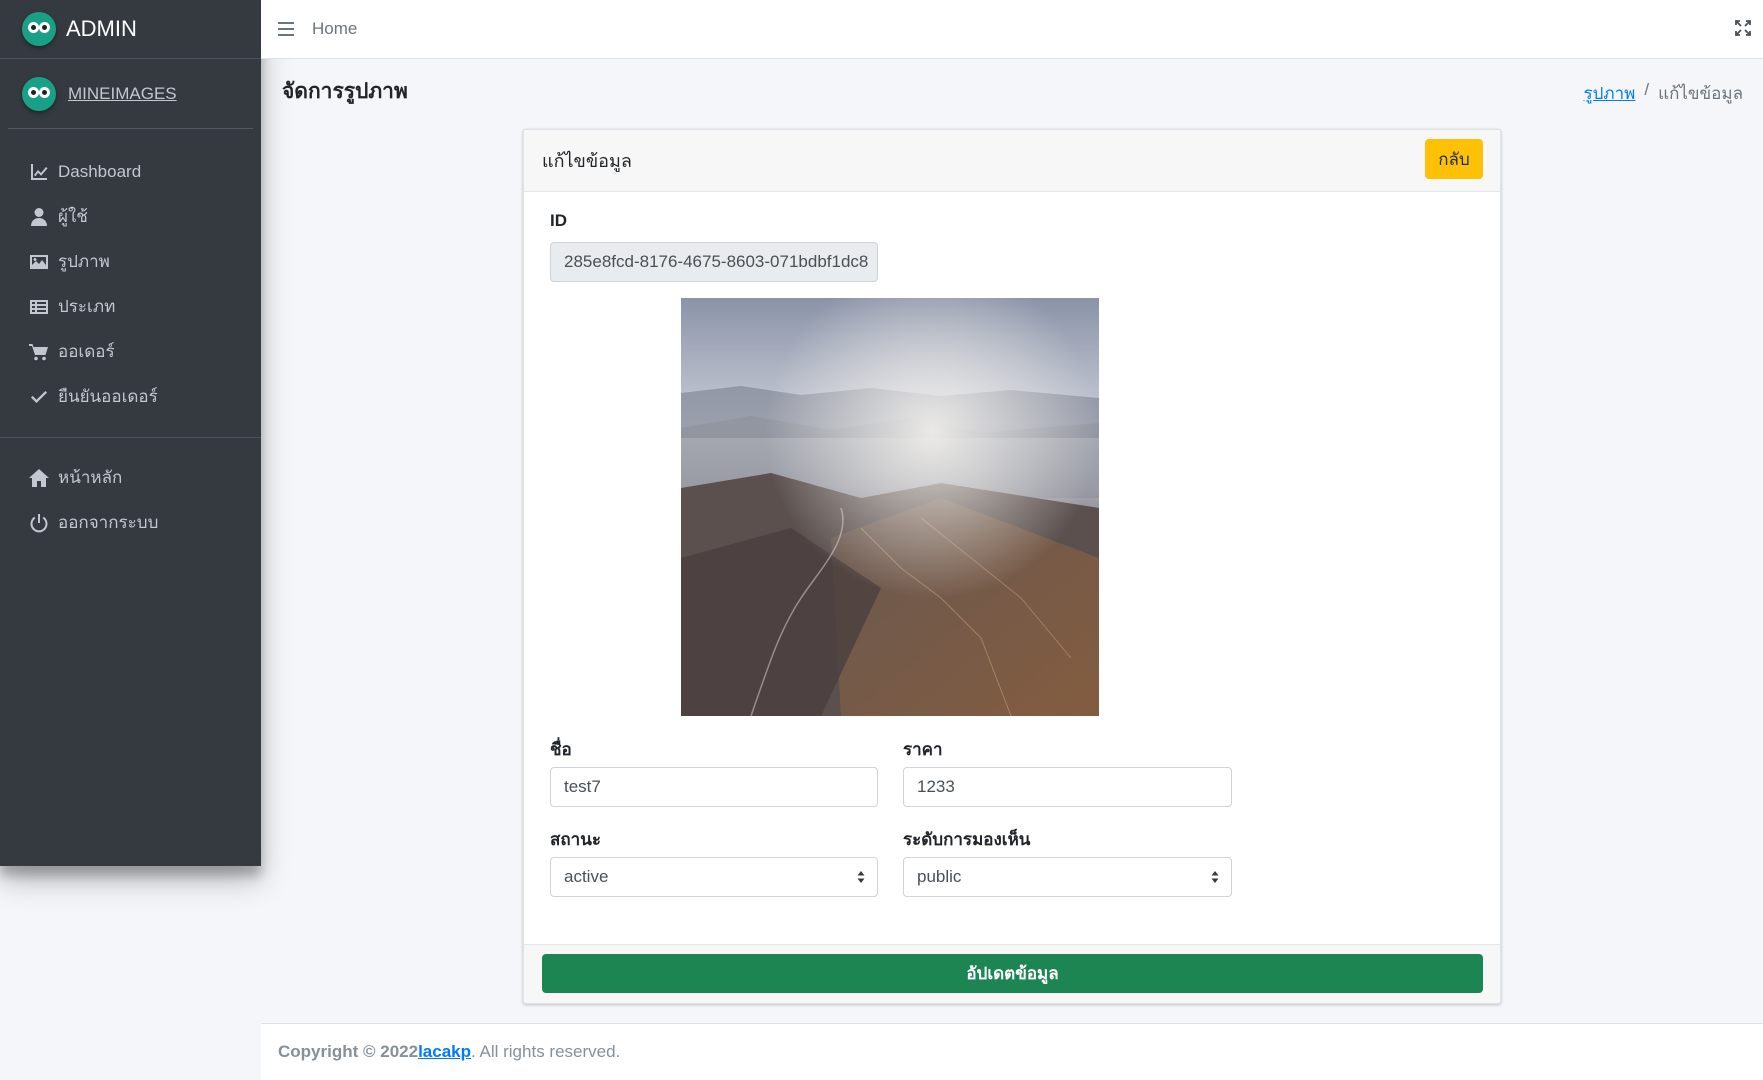 The image size is (1763, 1080). I want to click on author-link: lacakp, so click(444, 1052).